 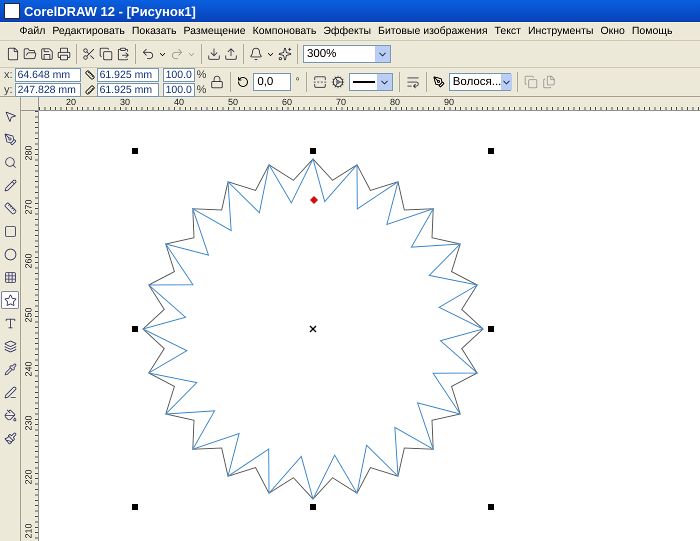 What do you see at coordinates (10, 208) in the screenshot?
I see `ruler-icon` at bounding box center [10, 208].